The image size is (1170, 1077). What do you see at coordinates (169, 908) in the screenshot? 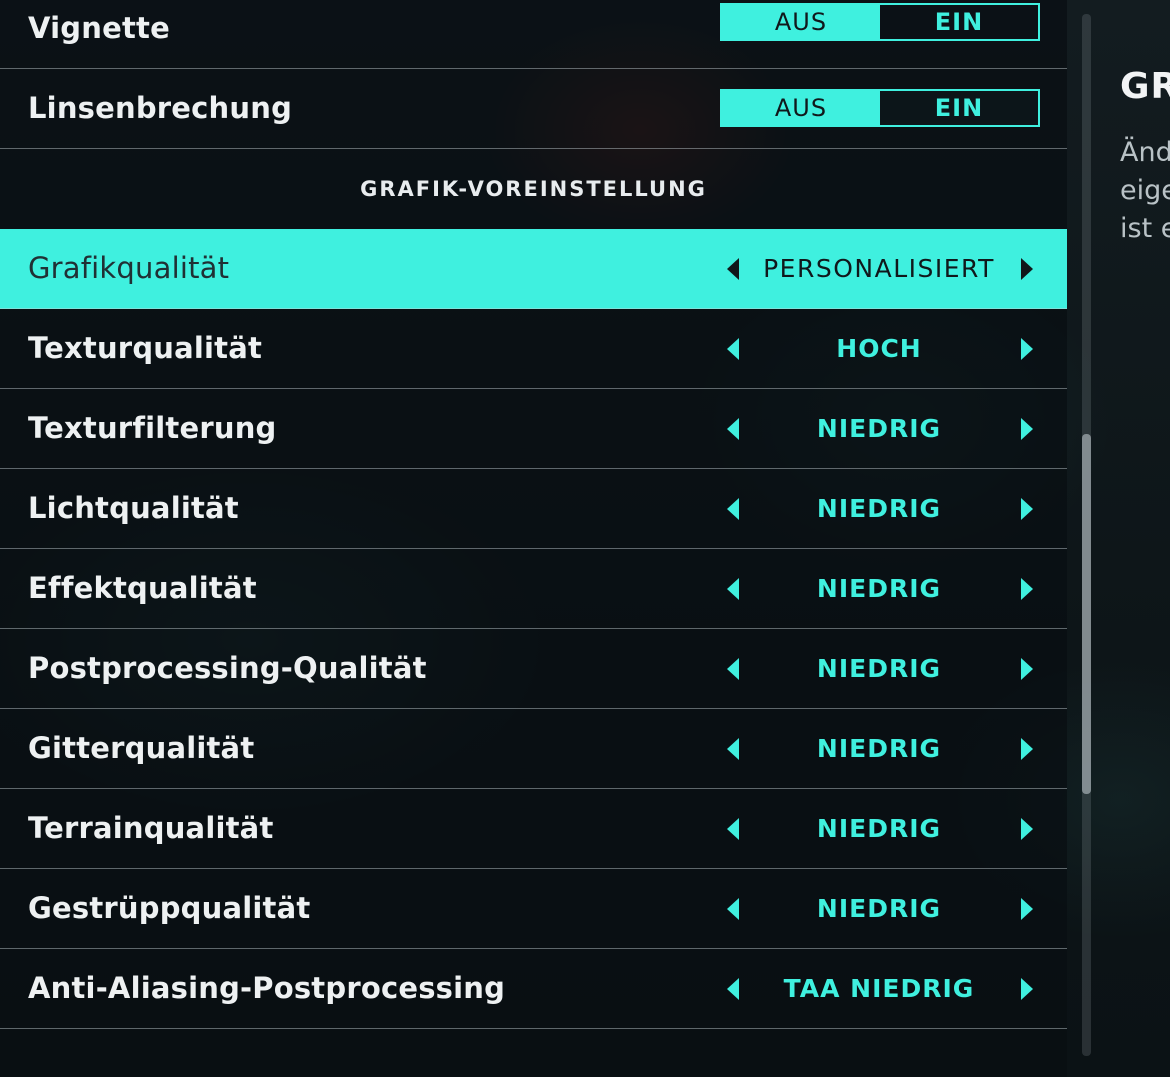
I see `setting-label: Gestrüppqualität` at bounding box center [169, 908].